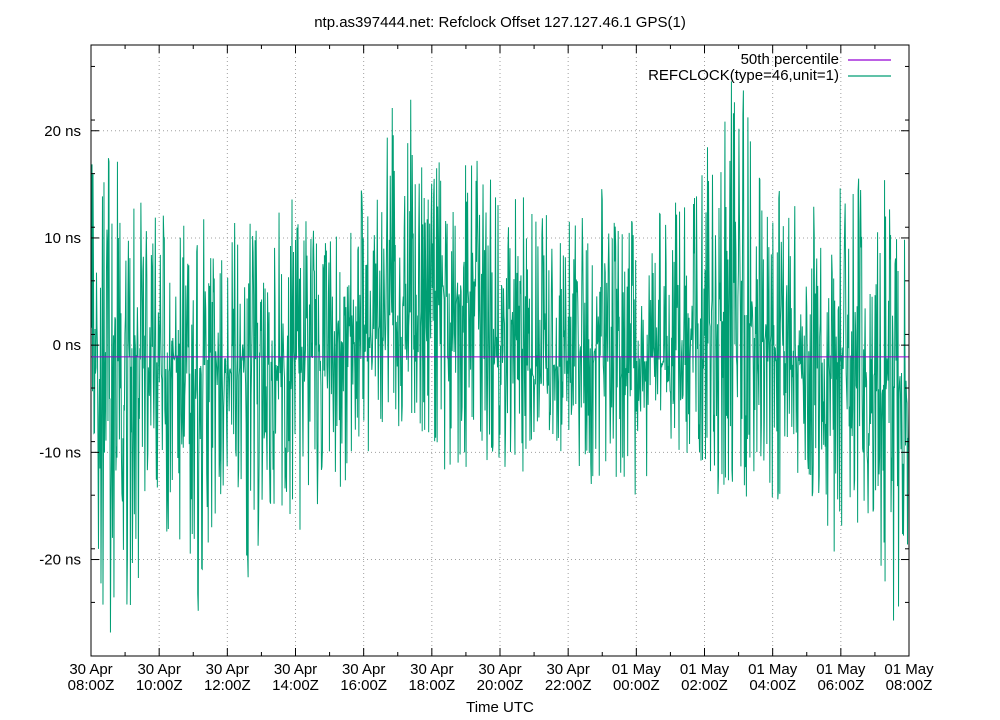 This screenshot has width=1000, height=720. Describe the element at coordinates (431, 685) in the screenshot. I see `x-tick-label-time: 18:00Z` at that location.